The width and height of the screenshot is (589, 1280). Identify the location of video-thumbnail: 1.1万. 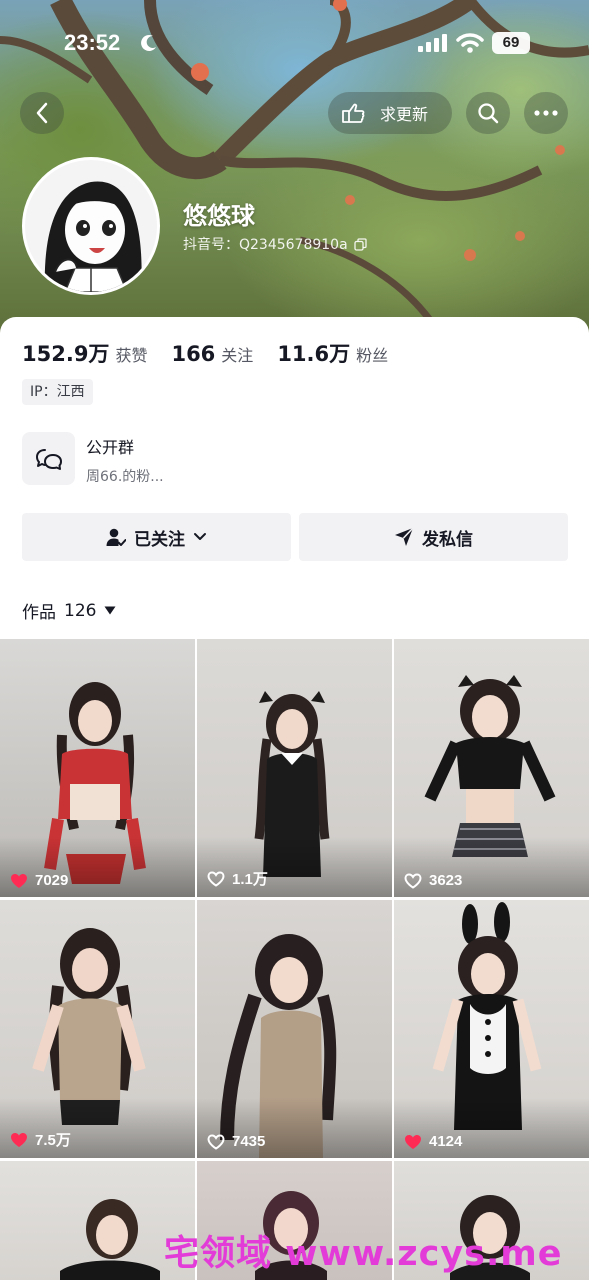
(294, 768).